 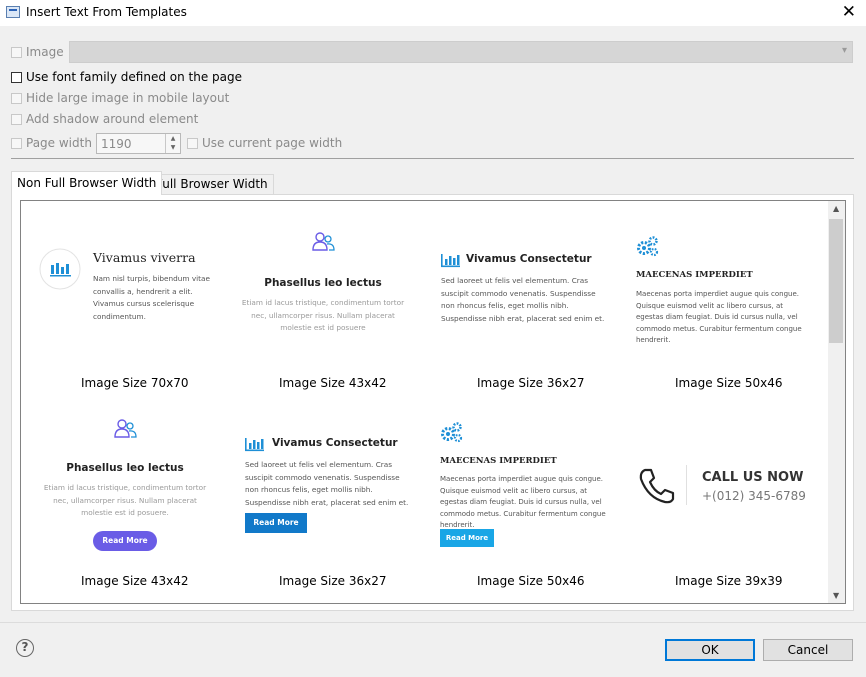 What do you see at coordinates (173, 138) in the screenshot?
I see `increment-icon: ▲` at bounding box center [173, 138].